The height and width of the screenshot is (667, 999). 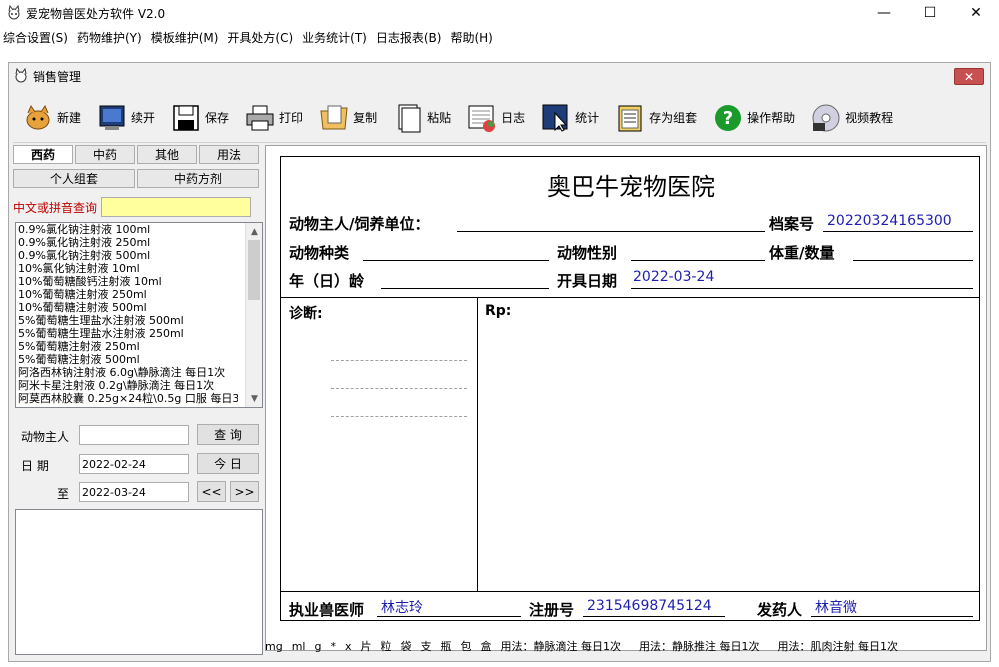 I want to click on owner-label: 动物主人, so click(x=45, y=437).